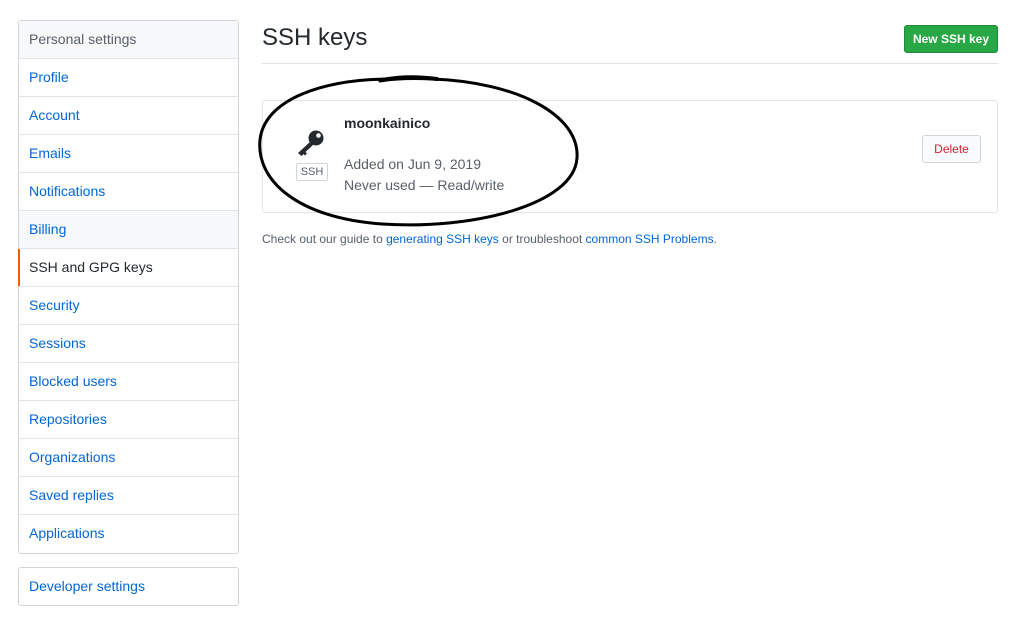  Describe the element at coordinates (128, 534) in the screenshot. I see `sidebar-item-applications: Applications` at that location.